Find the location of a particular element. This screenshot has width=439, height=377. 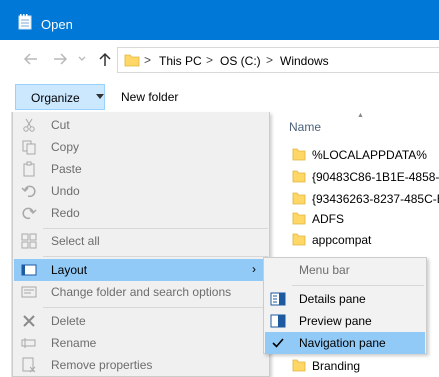

menu-item-label: Cut is located at coordinates (60, 125).